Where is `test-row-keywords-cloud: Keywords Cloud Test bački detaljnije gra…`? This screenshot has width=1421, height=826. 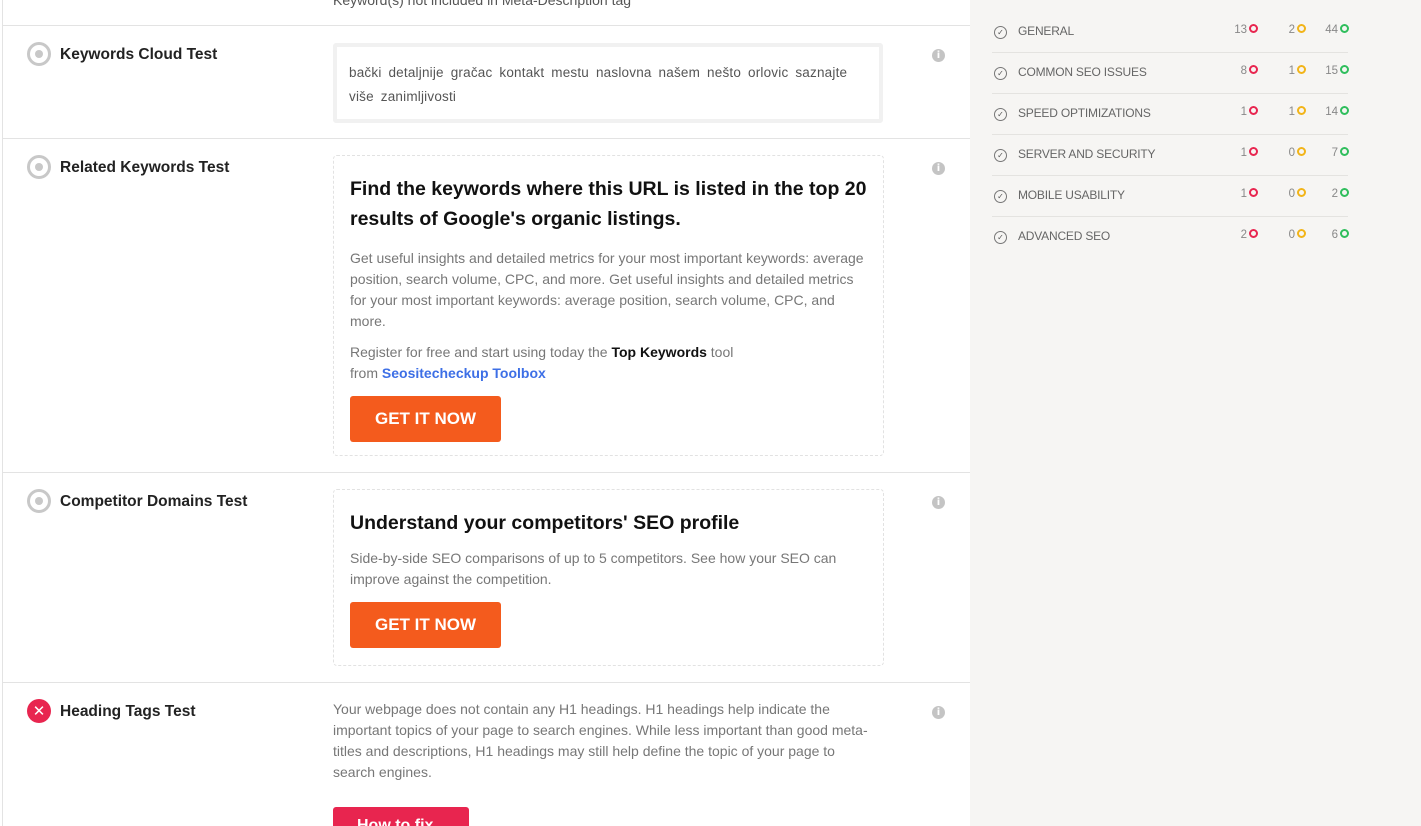 test-row-keywords-cloud: Keywords Cloud Test bački detaljnije gra… is located at coordinates (486, 82).